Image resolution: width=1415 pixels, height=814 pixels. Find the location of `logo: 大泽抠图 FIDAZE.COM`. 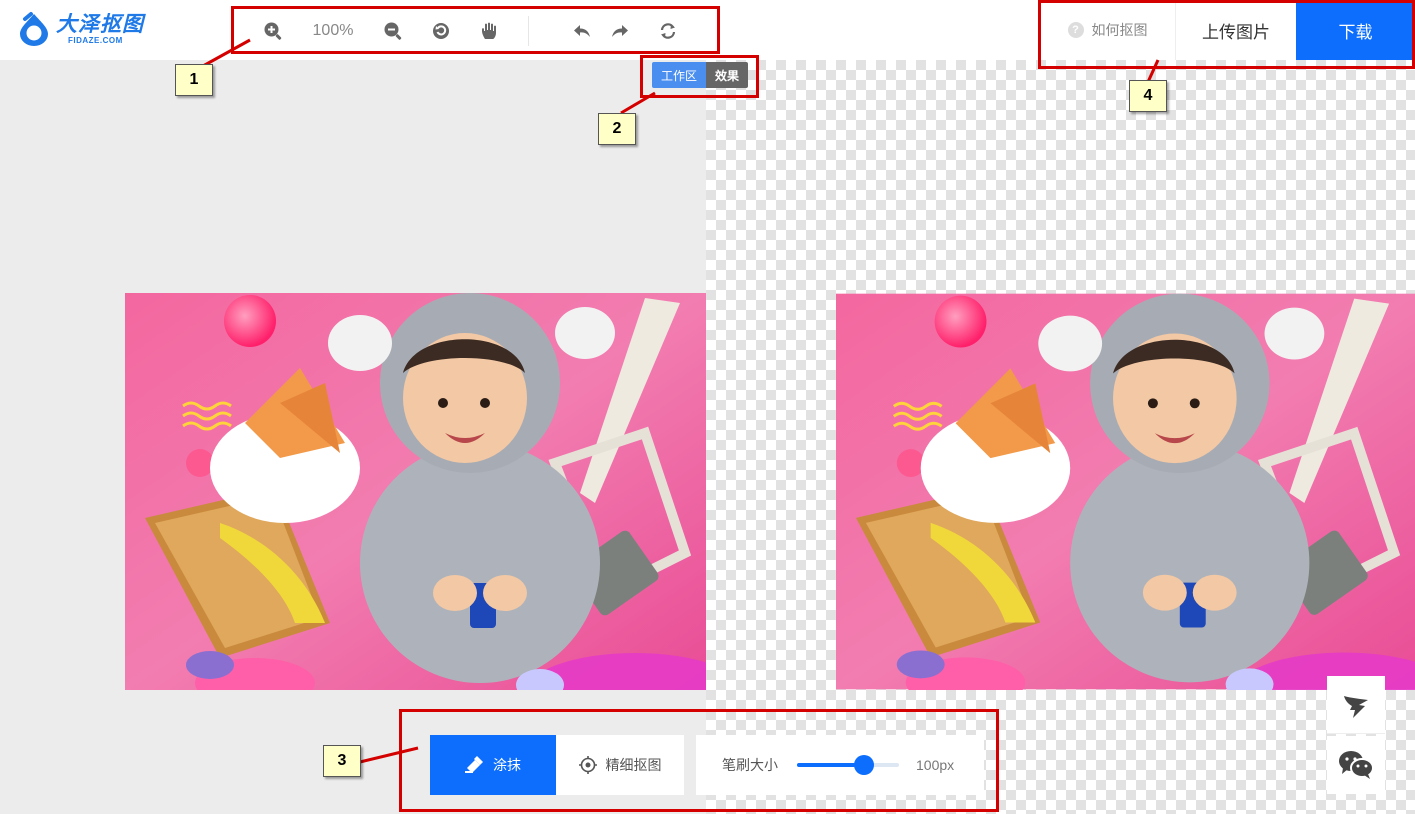

logo: 大泽抠图 FIDAZE.COM is located at coordinates (80, 29).